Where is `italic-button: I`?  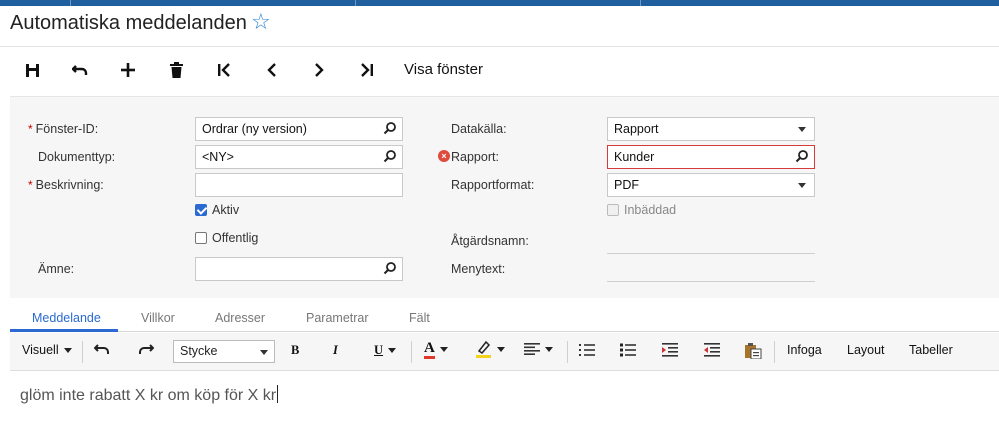 italic-button: I is located at coordinates (335, 350).